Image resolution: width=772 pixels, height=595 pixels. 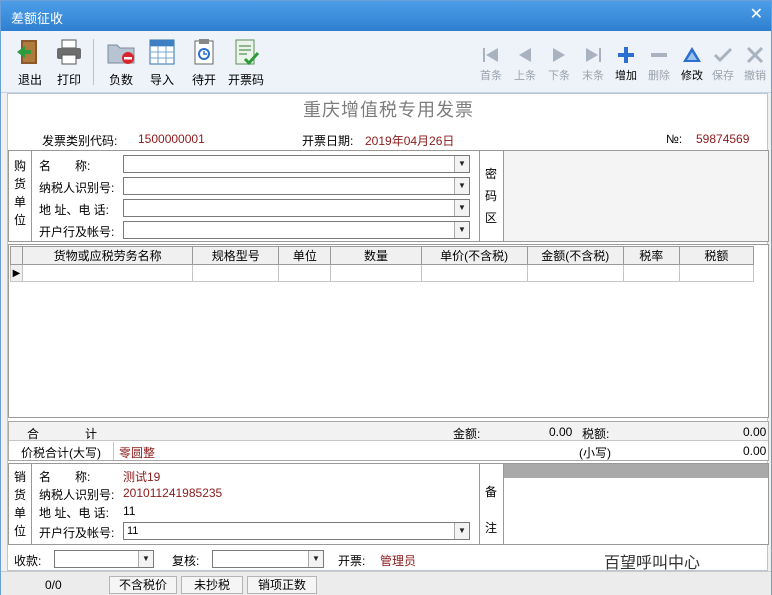 What do you see at coordinates (133, 531) in the screenshot?
I see `seller-bank-value: 11` at bounding box center [133, 531].